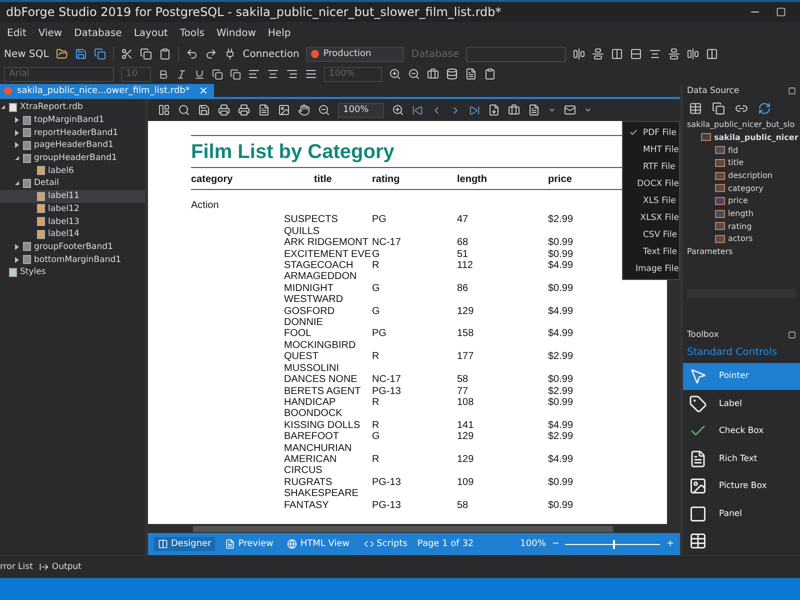 This screenshot has width=800, height=600. I want to click on menu-item: View, so click(50, 33).